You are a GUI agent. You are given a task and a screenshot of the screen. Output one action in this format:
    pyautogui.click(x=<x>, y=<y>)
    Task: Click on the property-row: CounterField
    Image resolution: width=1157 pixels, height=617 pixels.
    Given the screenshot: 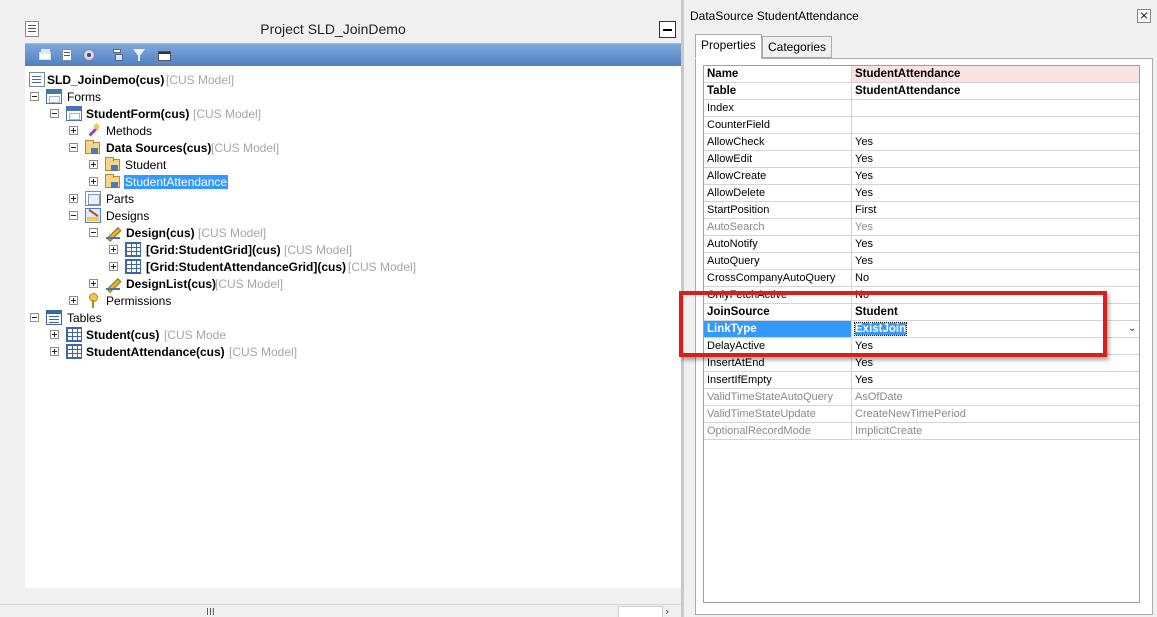 What is the action you would take?
    pyautogui.click(x=921, y=125)
    